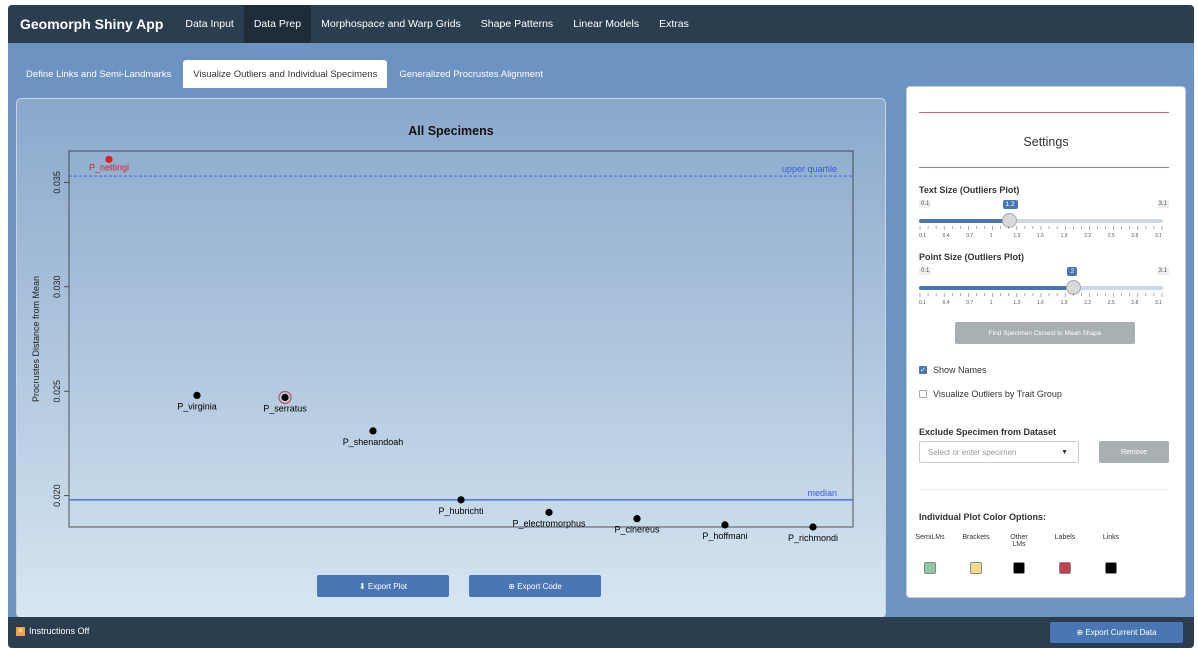 The image size is (1198, 648). I want to click on app-brand: Geomorph Shiny App, so click(92, 24).